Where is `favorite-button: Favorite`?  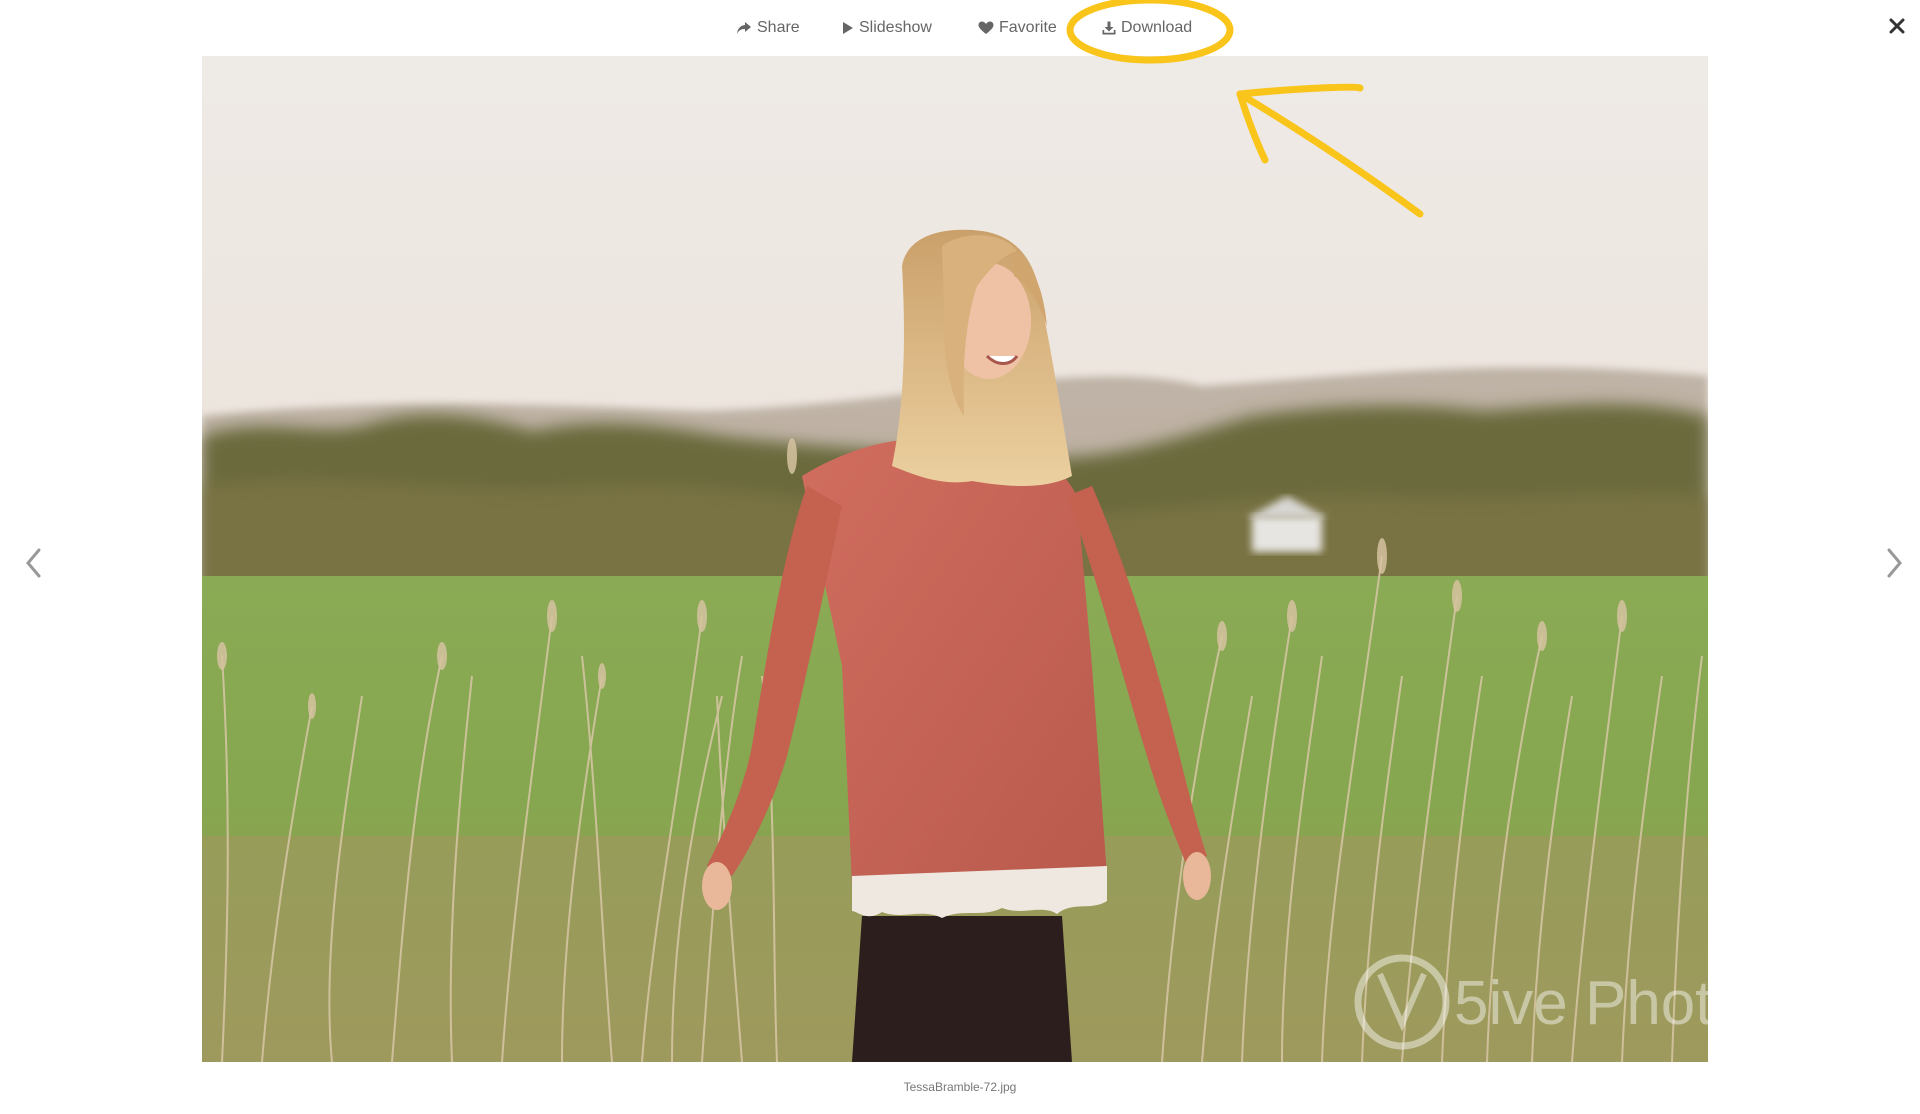
favorite-button: Favorite is located at coordinates (1017, 28).